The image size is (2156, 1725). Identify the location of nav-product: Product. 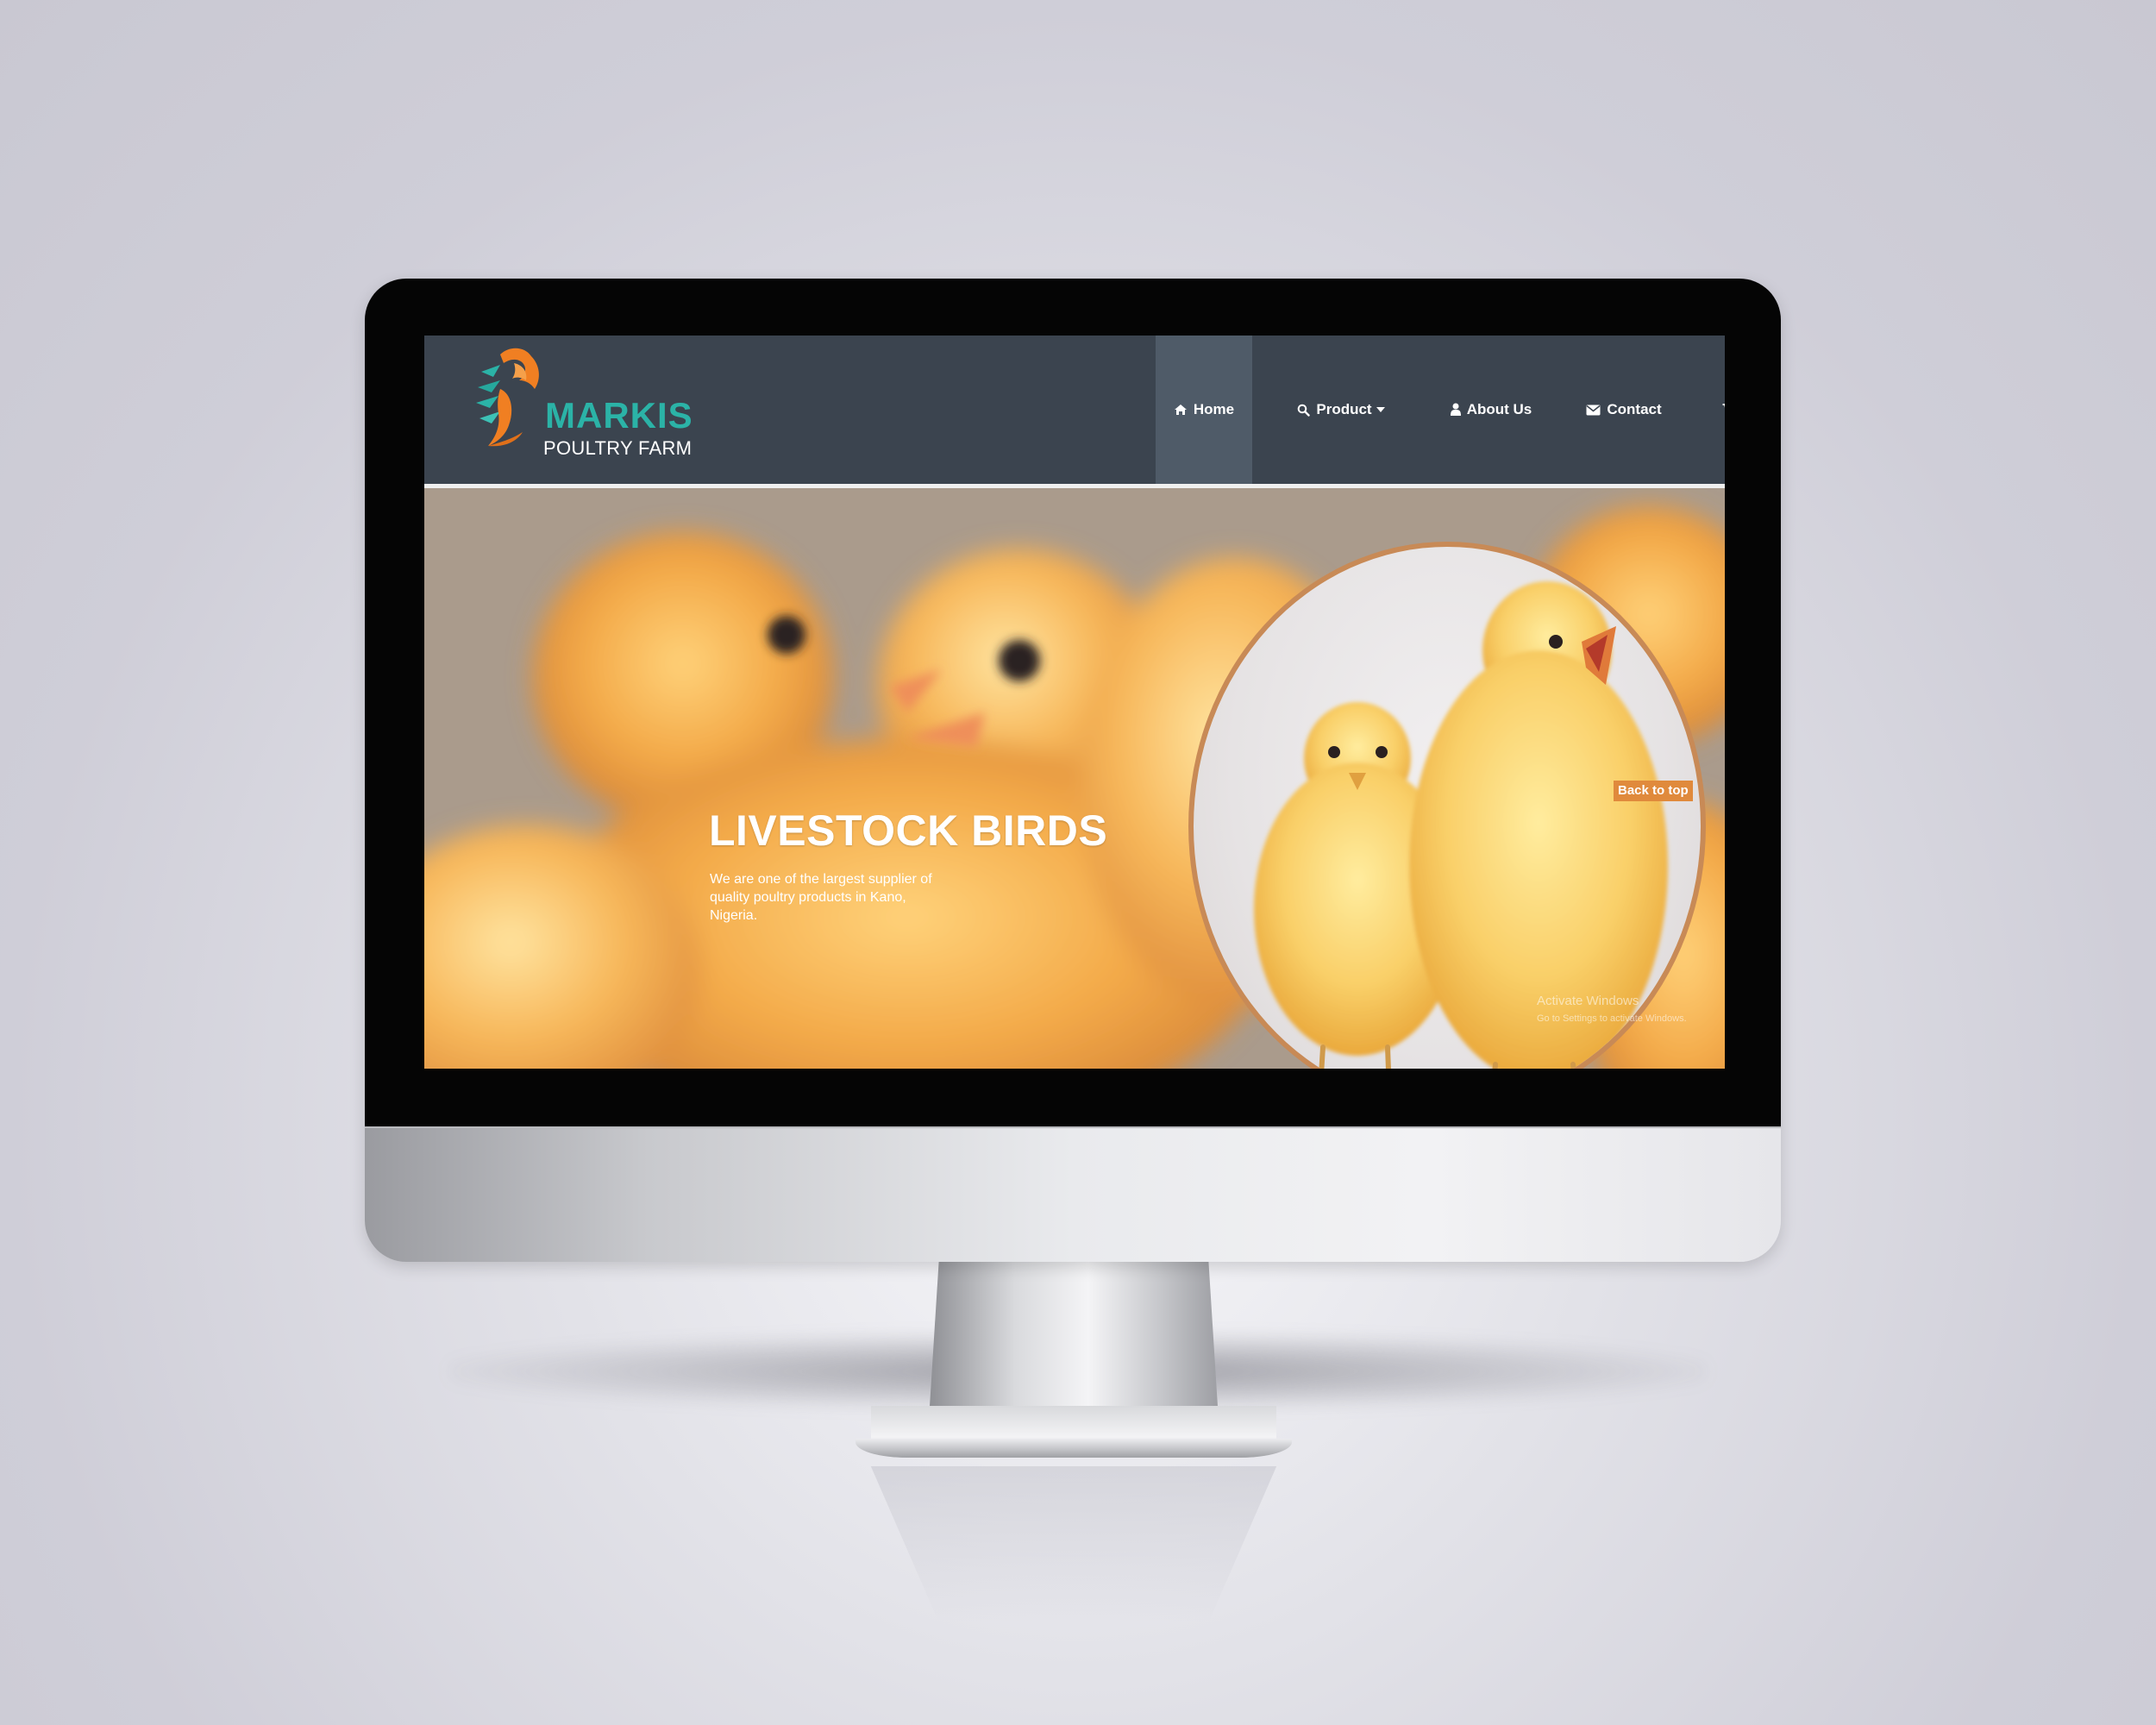
(1341, 410).